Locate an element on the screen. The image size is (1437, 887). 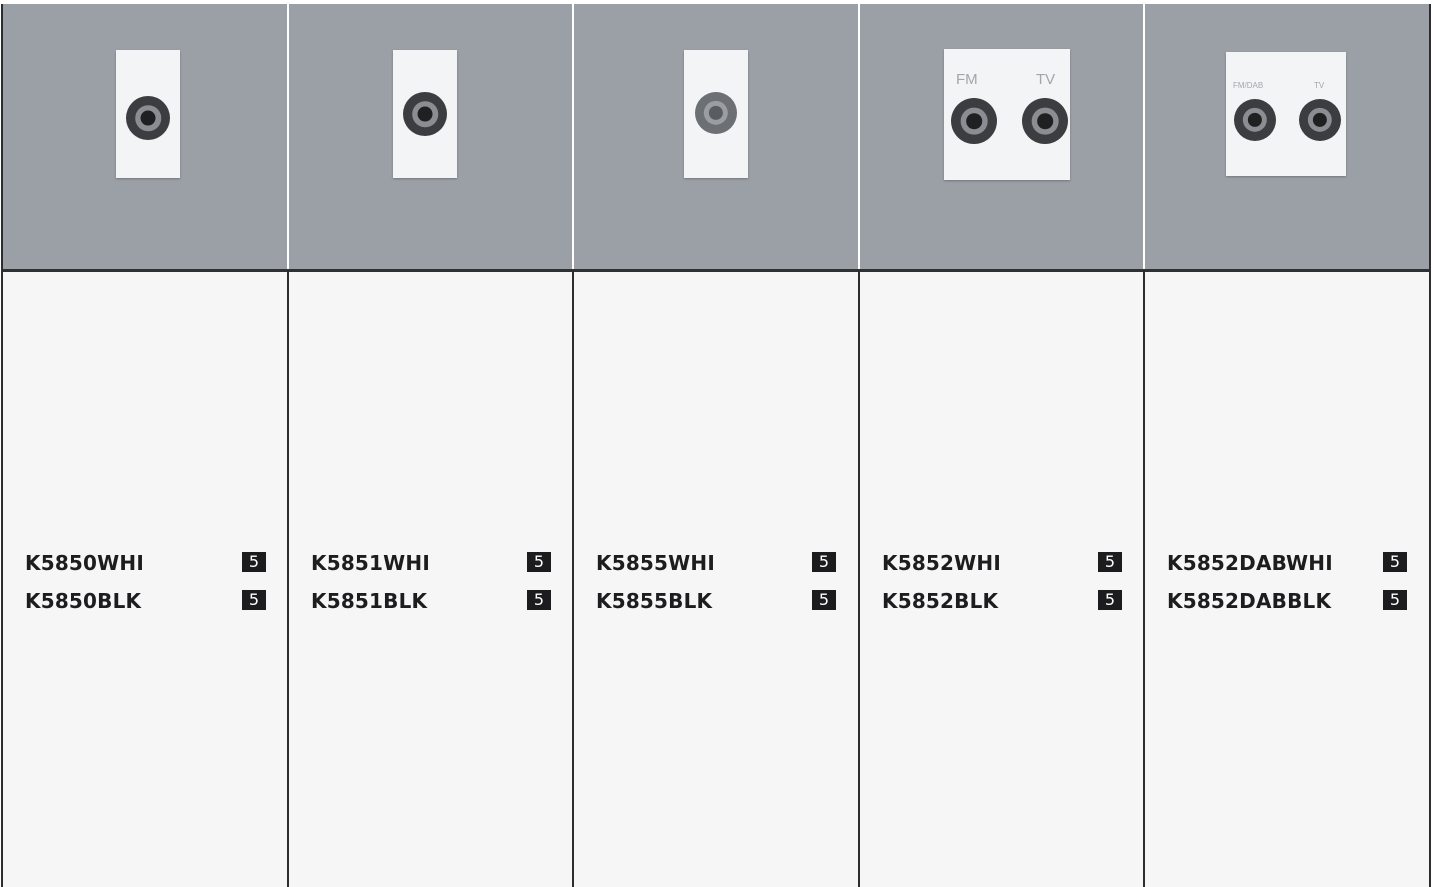
product-code: K5852DABWHI is located at coordinates (1250, 563).